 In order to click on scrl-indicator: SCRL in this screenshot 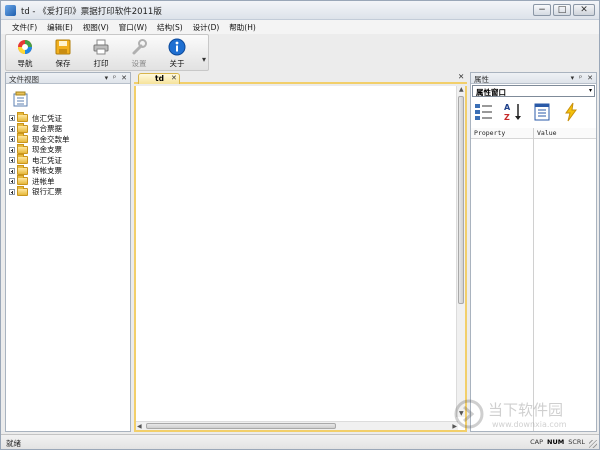, I will do `click(576, 442)`.